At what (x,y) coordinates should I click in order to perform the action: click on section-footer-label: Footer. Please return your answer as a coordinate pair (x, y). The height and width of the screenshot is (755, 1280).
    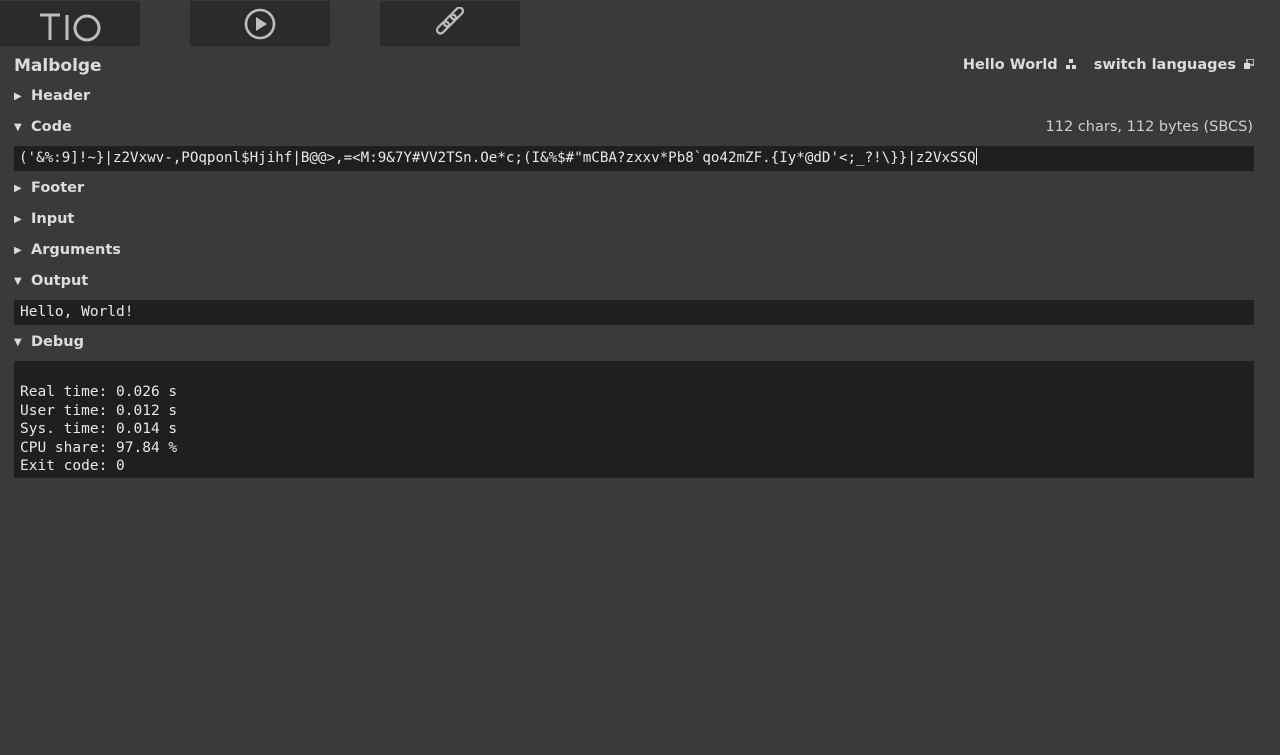
    Looking at the image, I should click on (58, 188).